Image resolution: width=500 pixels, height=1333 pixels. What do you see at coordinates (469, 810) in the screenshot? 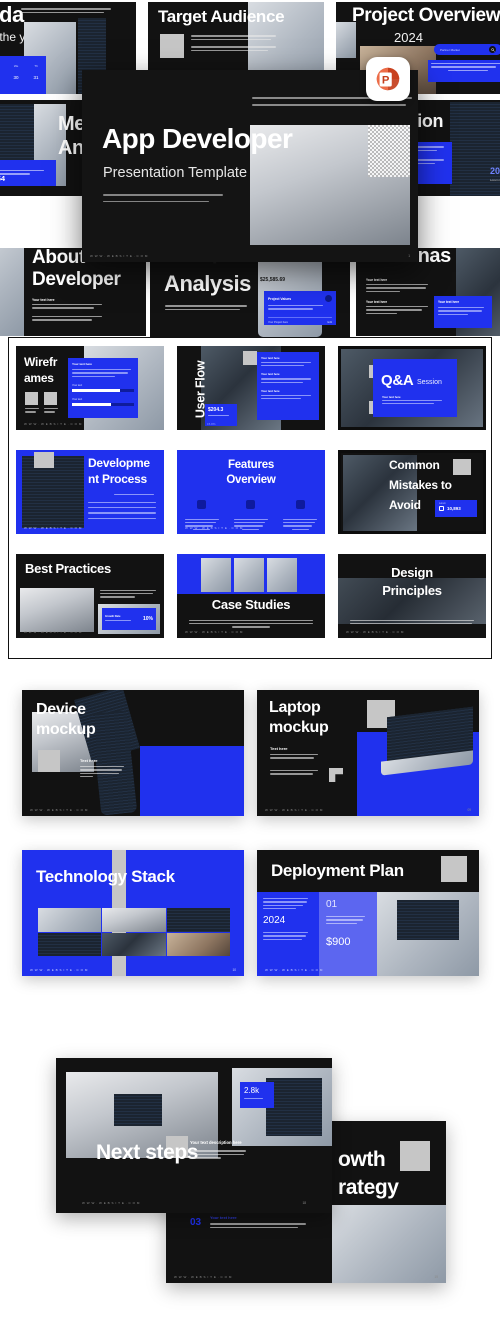
I see `laptop-mockup-page-number: 09` at bounding box center [469, 810].